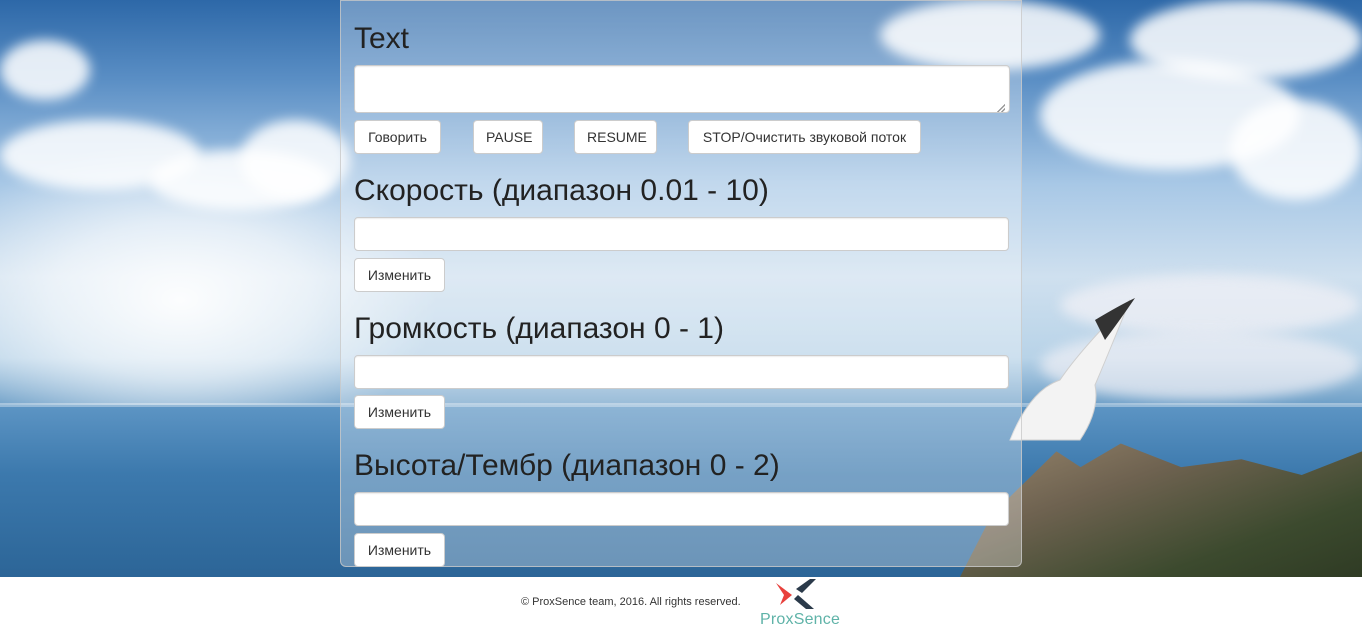 The height and width of the screenshot is (635, 1362). What do you see at coordinates (567, 465) in the screenshot?
I see `pitch-heading: Высота/Тембр (диапазон 0 - 2)` at bounding box center [567, 465].